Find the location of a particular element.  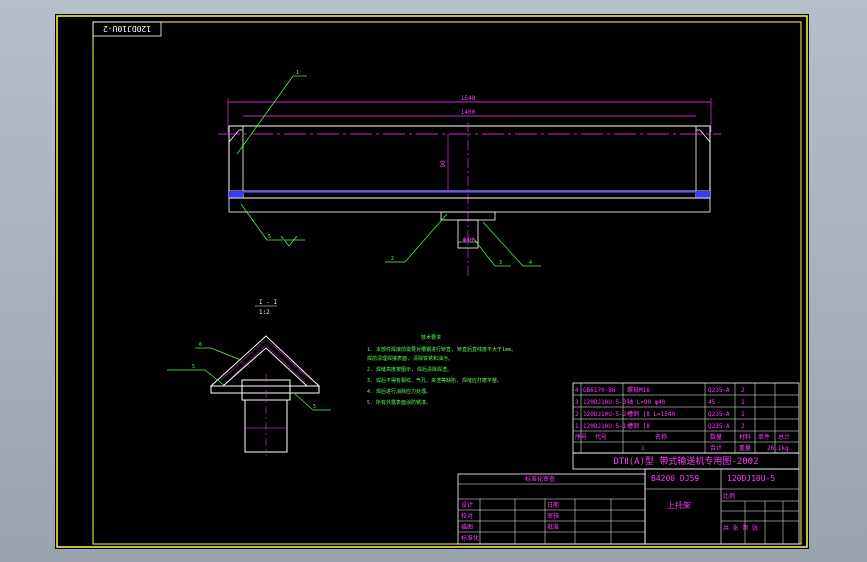

left-foot is located at coordinates (236, 194).